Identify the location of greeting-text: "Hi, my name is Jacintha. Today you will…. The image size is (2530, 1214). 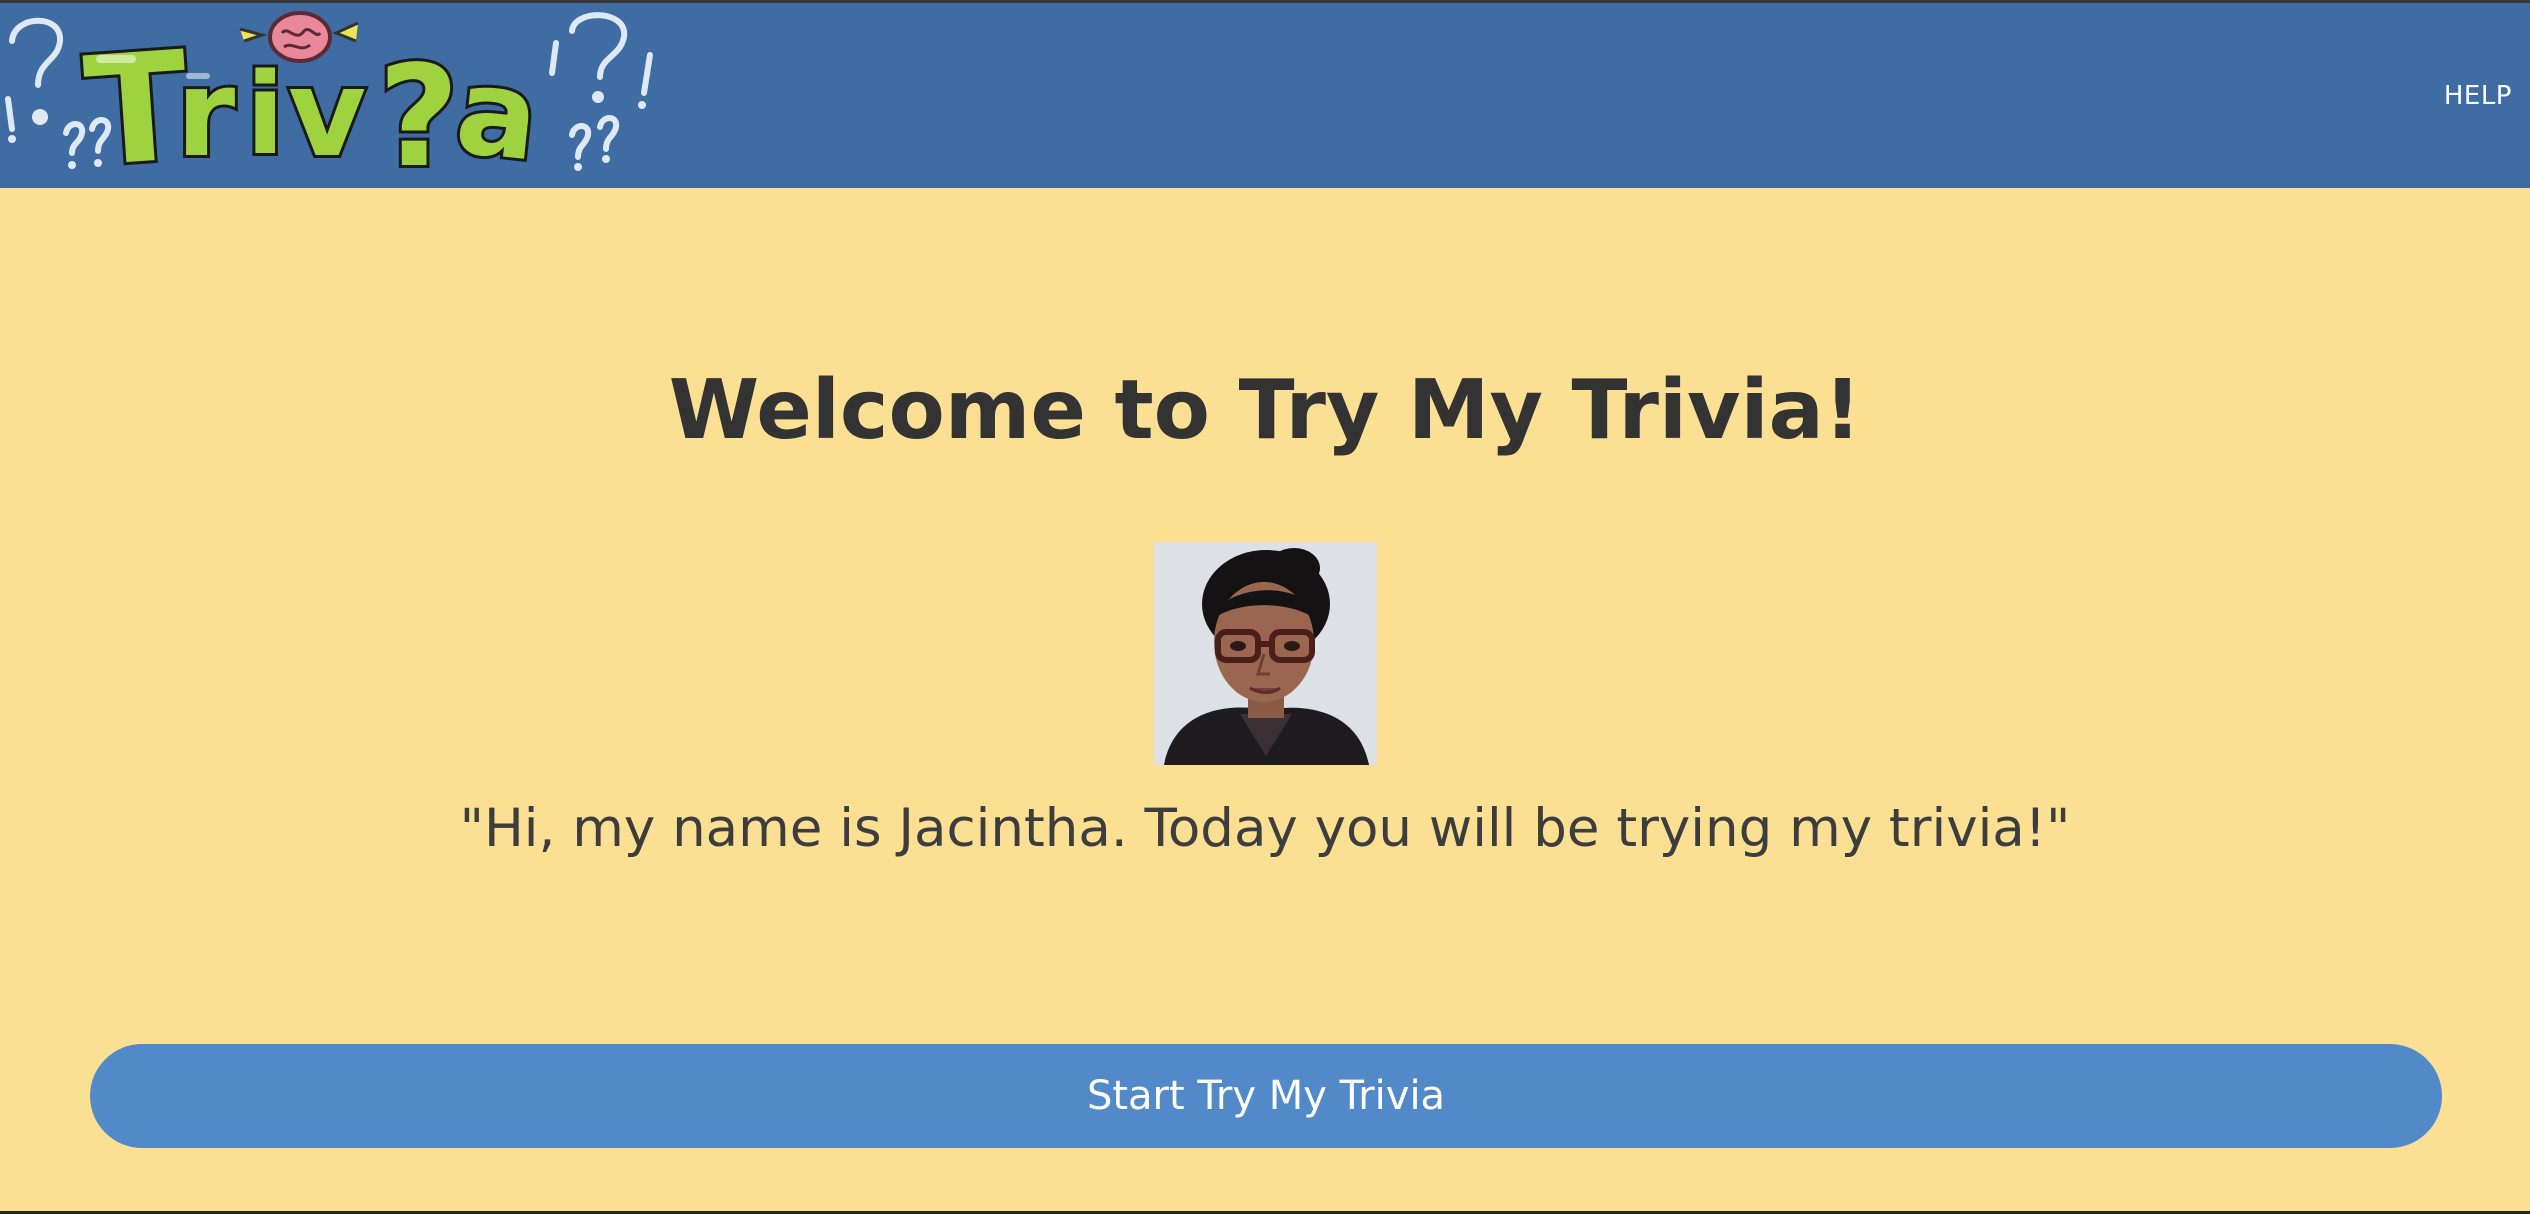
(1265, 828).